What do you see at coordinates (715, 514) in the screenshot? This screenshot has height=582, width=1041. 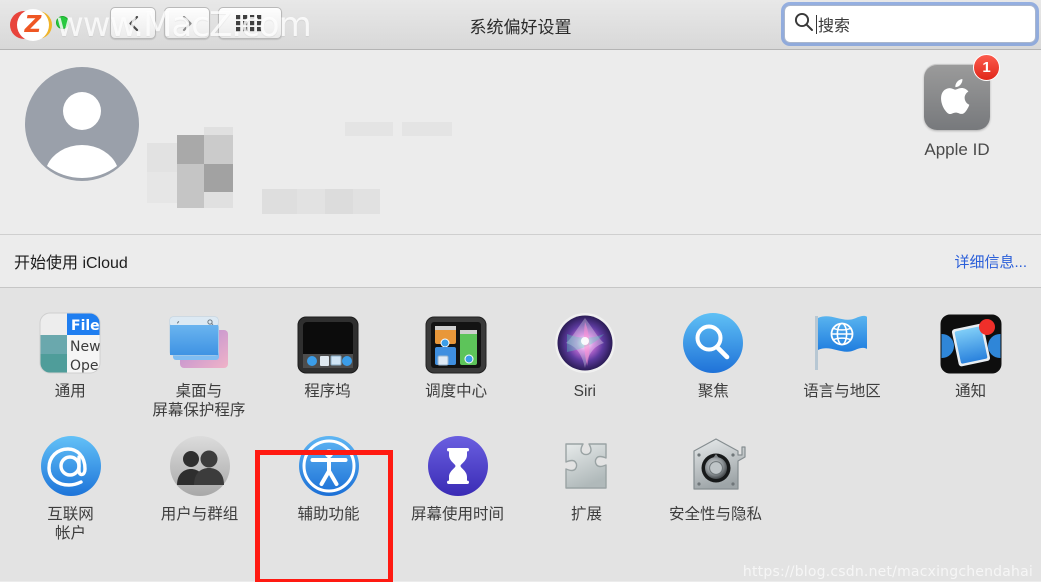 I see `pref-security-privacy-label: 安全性与隐私` at bounding box center [715, 514].